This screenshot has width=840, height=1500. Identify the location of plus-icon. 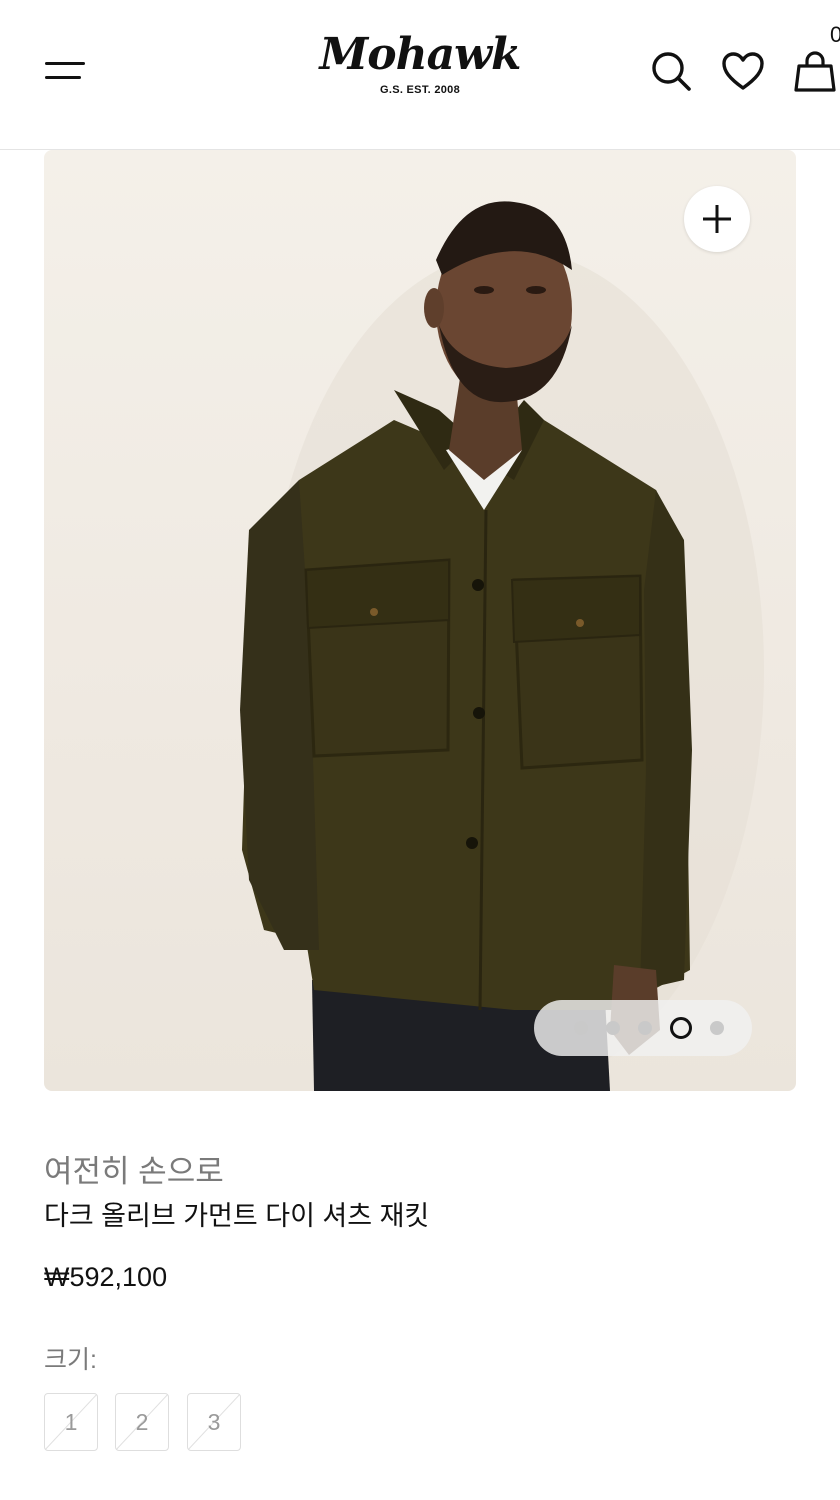
(717, 219).